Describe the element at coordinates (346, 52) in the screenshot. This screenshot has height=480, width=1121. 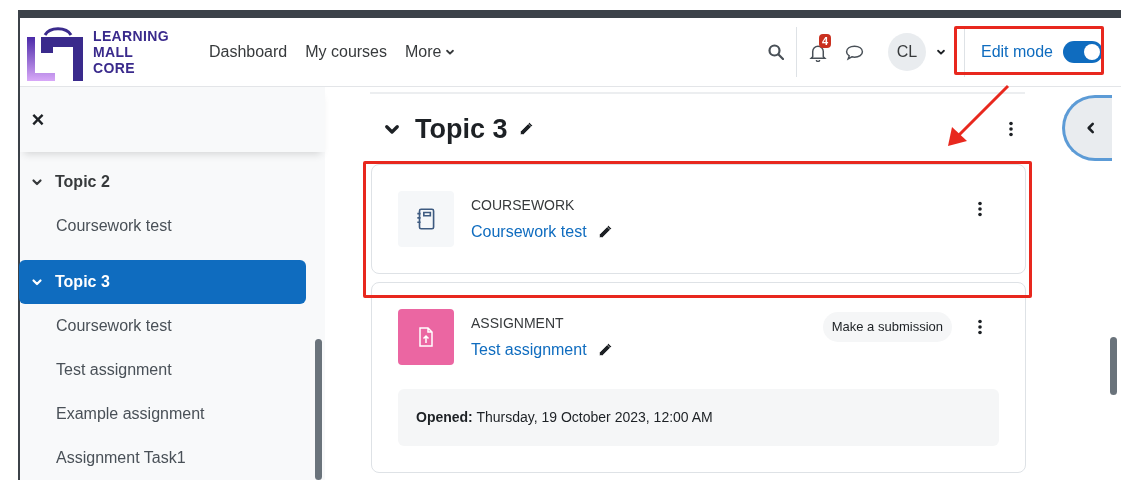
I see `nav-link: My courses` at that location.